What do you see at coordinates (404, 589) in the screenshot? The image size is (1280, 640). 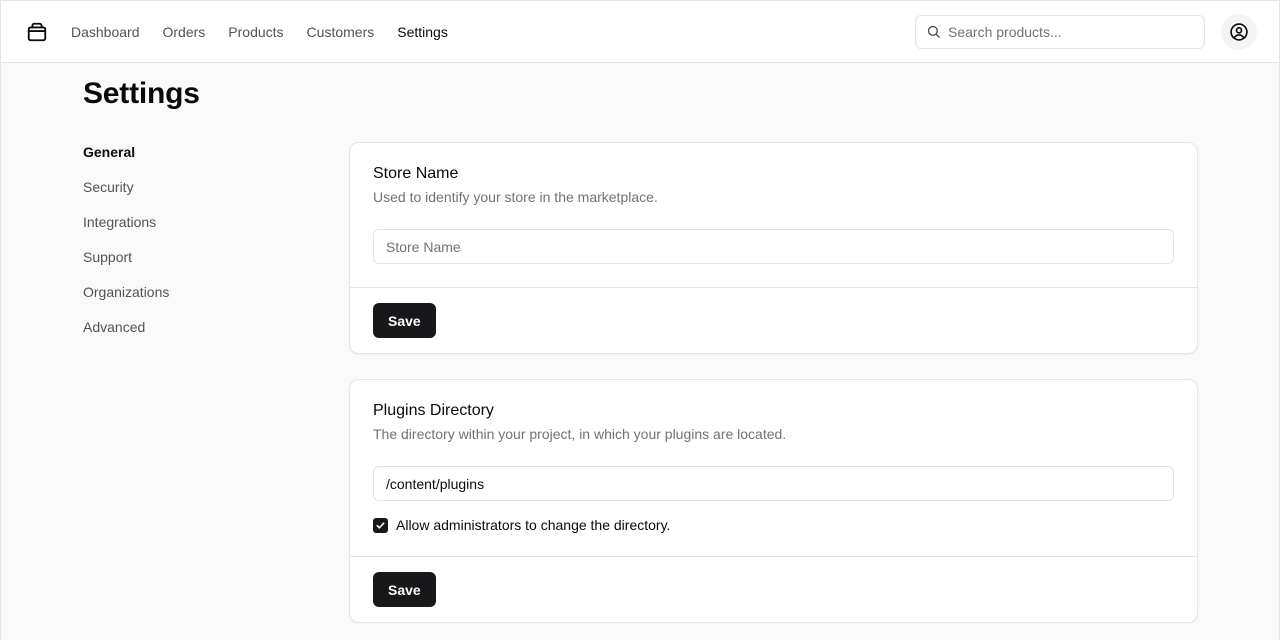 I see `plugins-directory-save-button: Save` at bounding box center [404, 589].